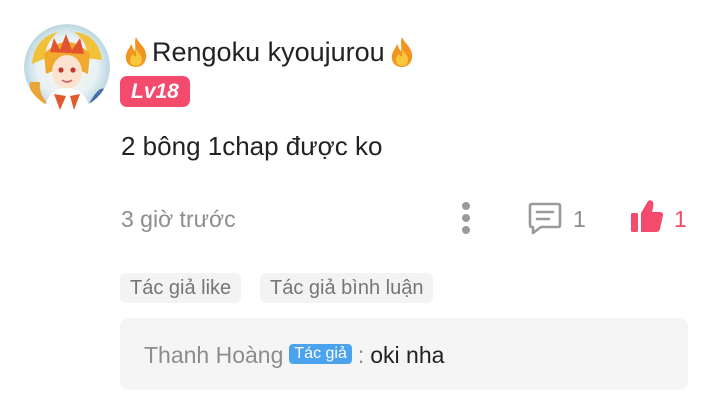 This screenshot has width=720, height=398. What do you see at coordinates (67, 67) in the screenshot?
I see `user-avatar` at bounding box center [67, 67].